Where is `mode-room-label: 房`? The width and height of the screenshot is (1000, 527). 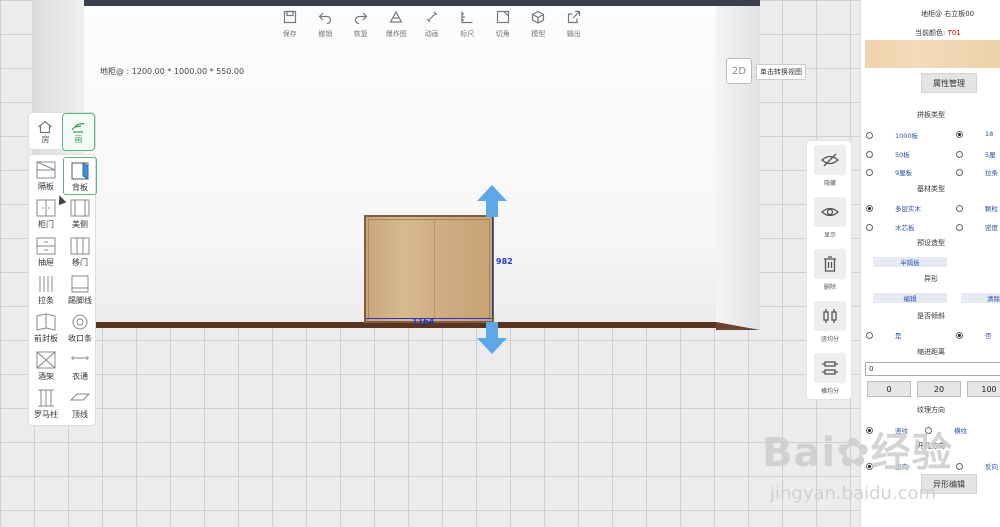 mode-room-label: 房 is located at coordinates (45, 139).